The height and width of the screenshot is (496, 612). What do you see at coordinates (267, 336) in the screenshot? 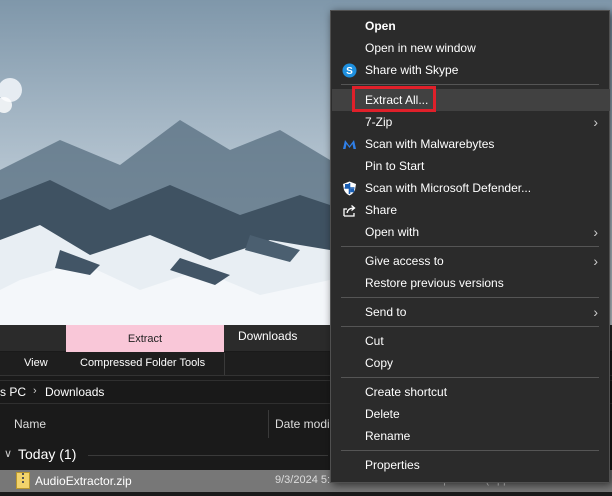
I see `tab-downloads: Downloads` at bounding box center [267, 336].